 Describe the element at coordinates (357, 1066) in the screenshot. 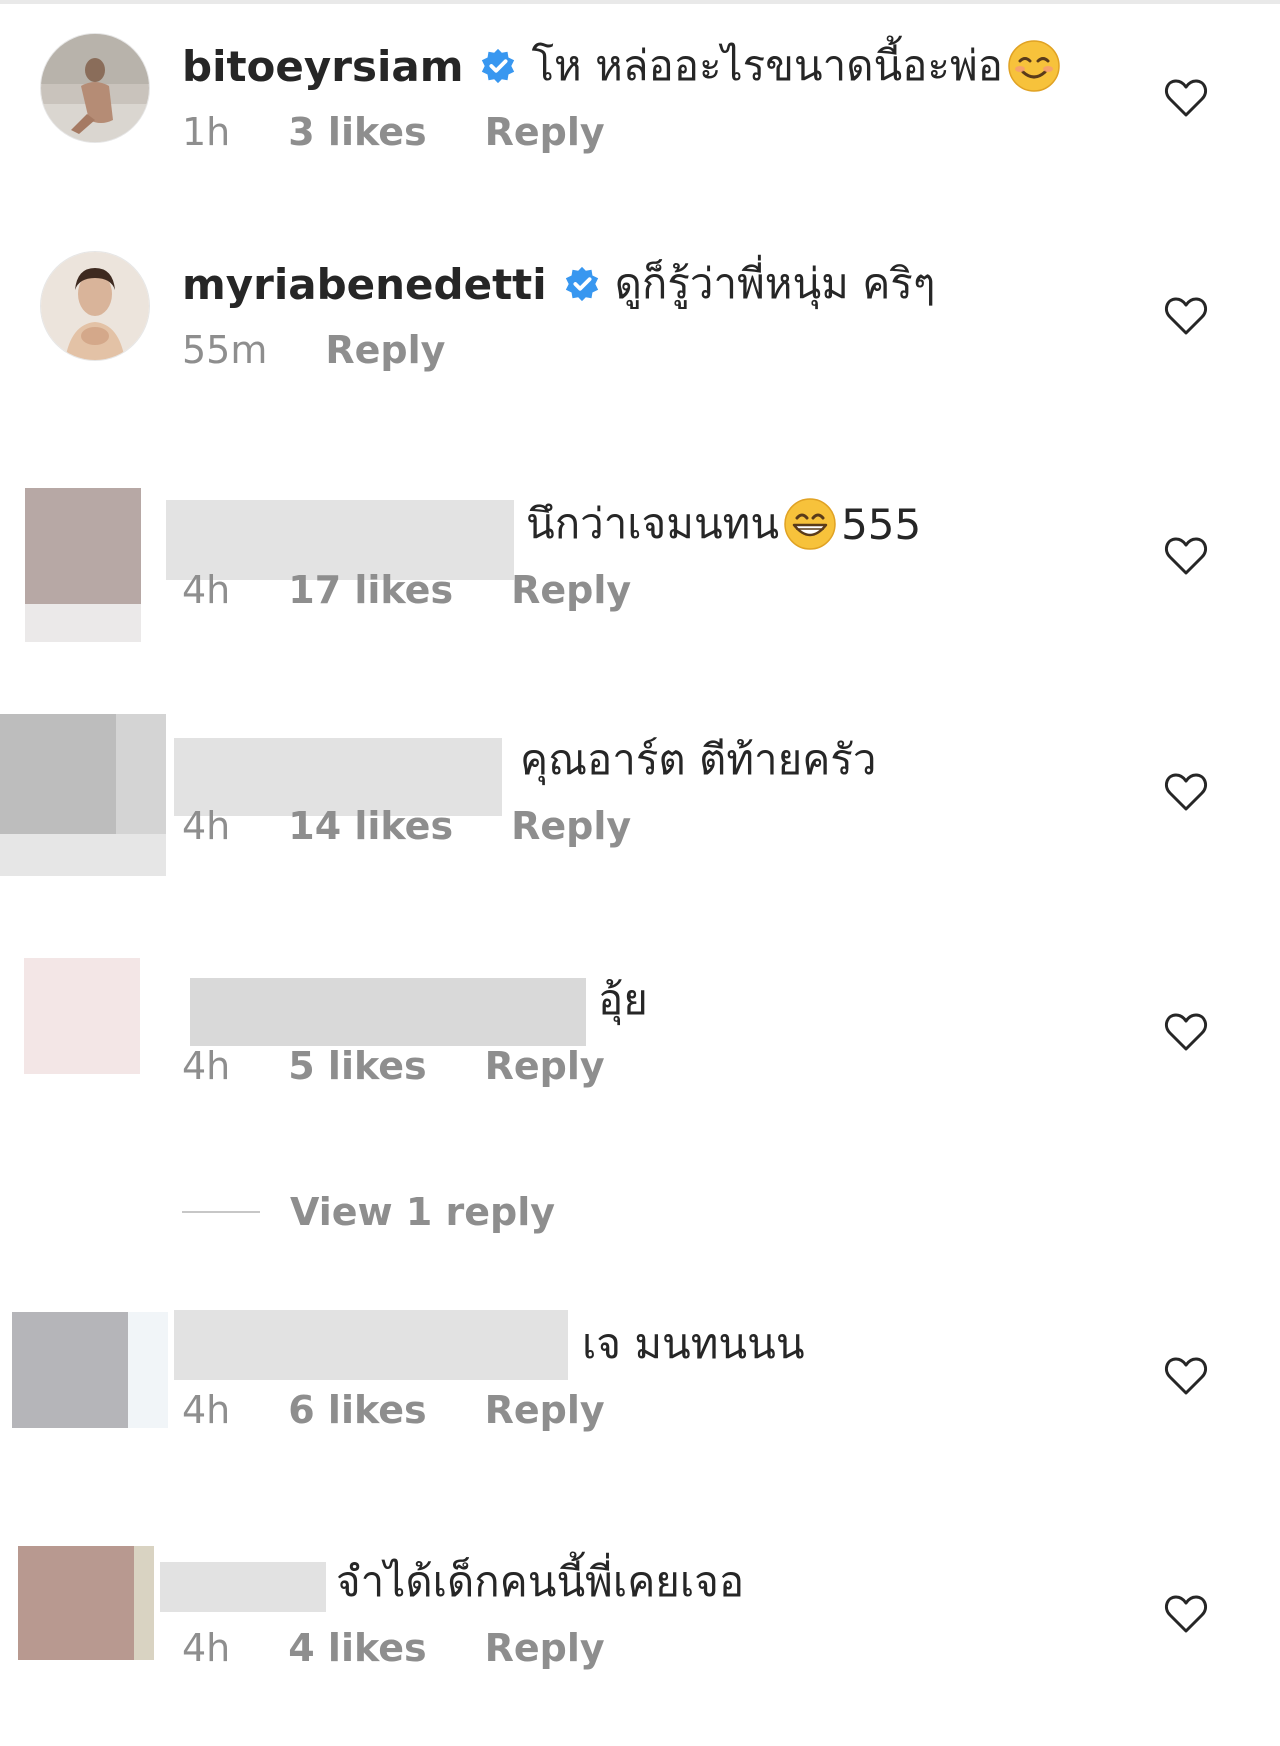

I see `comment-likes: 5 likes` at that location.